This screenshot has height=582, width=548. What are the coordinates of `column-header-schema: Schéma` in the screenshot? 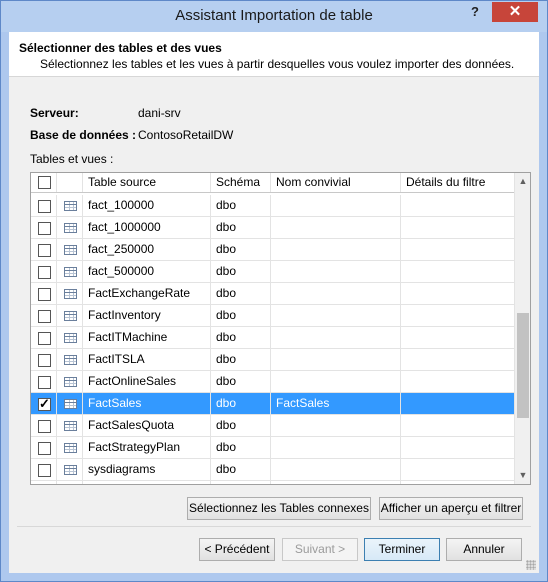 It's located at (241, 182).